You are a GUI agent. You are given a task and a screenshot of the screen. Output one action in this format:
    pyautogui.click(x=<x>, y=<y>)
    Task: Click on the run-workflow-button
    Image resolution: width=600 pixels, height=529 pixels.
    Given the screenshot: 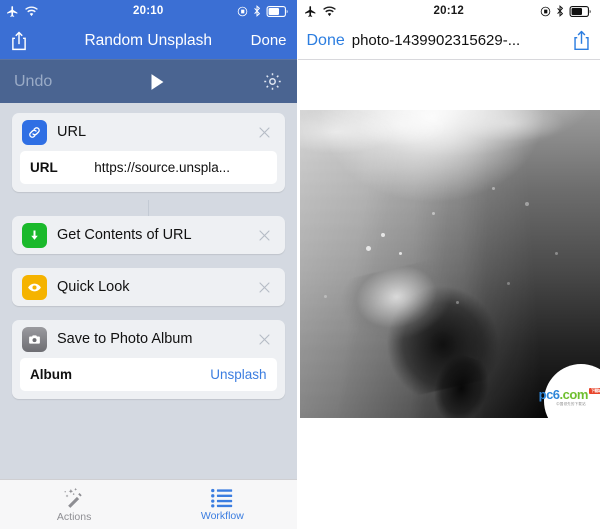 What is the action you would take?
    pyautogui.click(x=157, y=82)
    